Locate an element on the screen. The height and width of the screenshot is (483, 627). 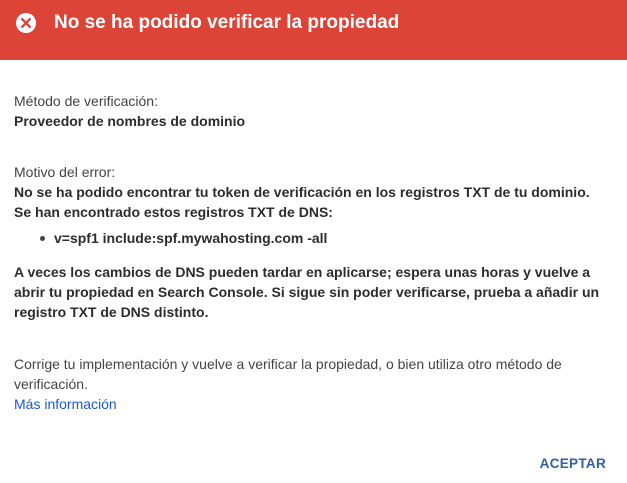
txt-records-list: v=spf1 include:spf.mywahosting.com -all is located at coordinates (314, 238).